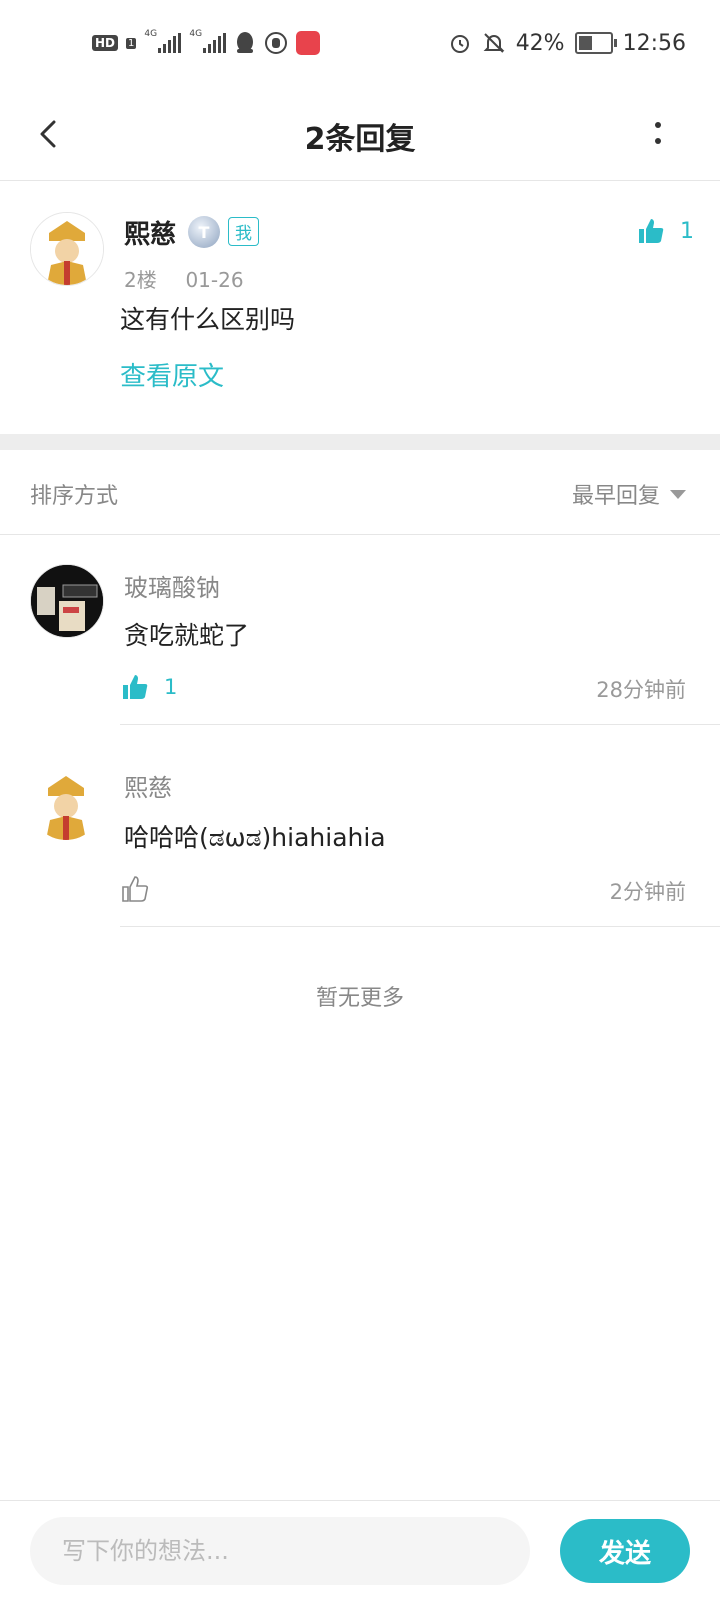 Image resolution: width=720 pixels, height=1601 pixels. Describe the element at coordinates (172, 585) in the screenshot. I see `reply-author: 玻璃酸钠` at that location.